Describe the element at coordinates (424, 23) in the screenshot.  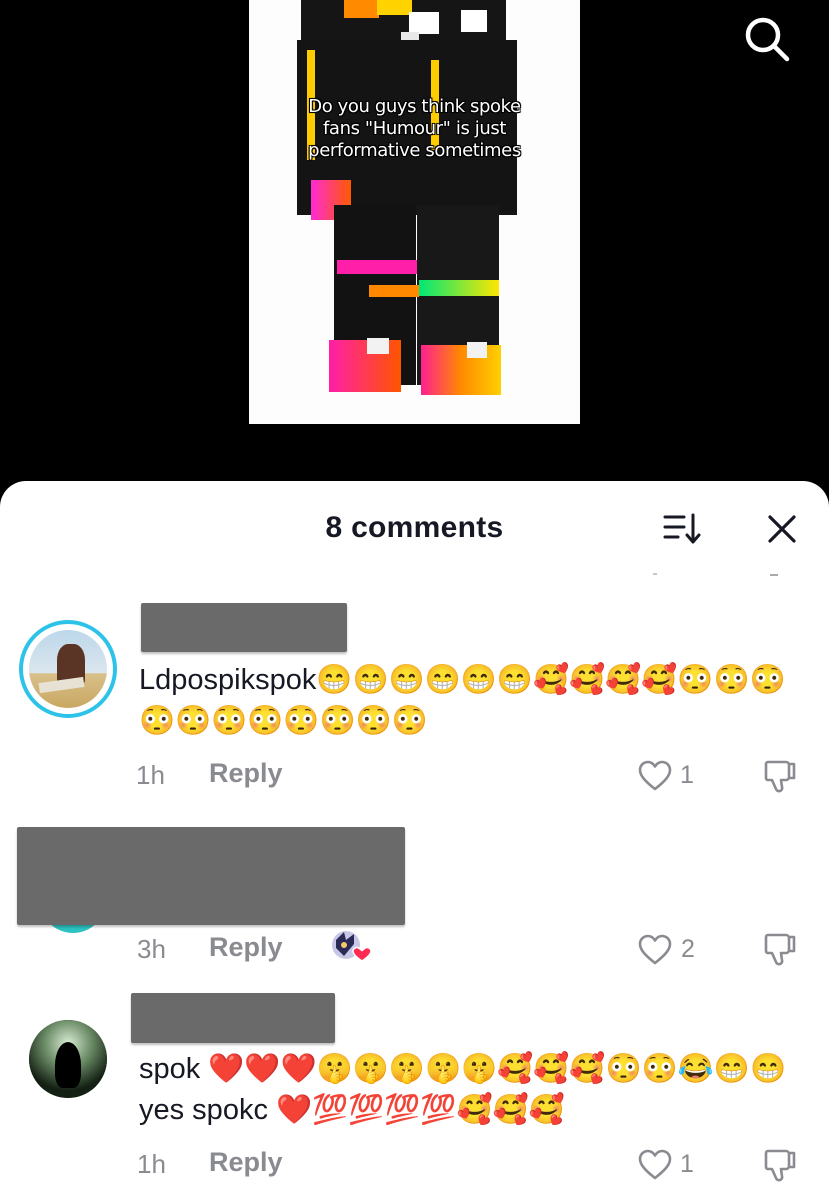
I see `skin-eye-left` at that location.